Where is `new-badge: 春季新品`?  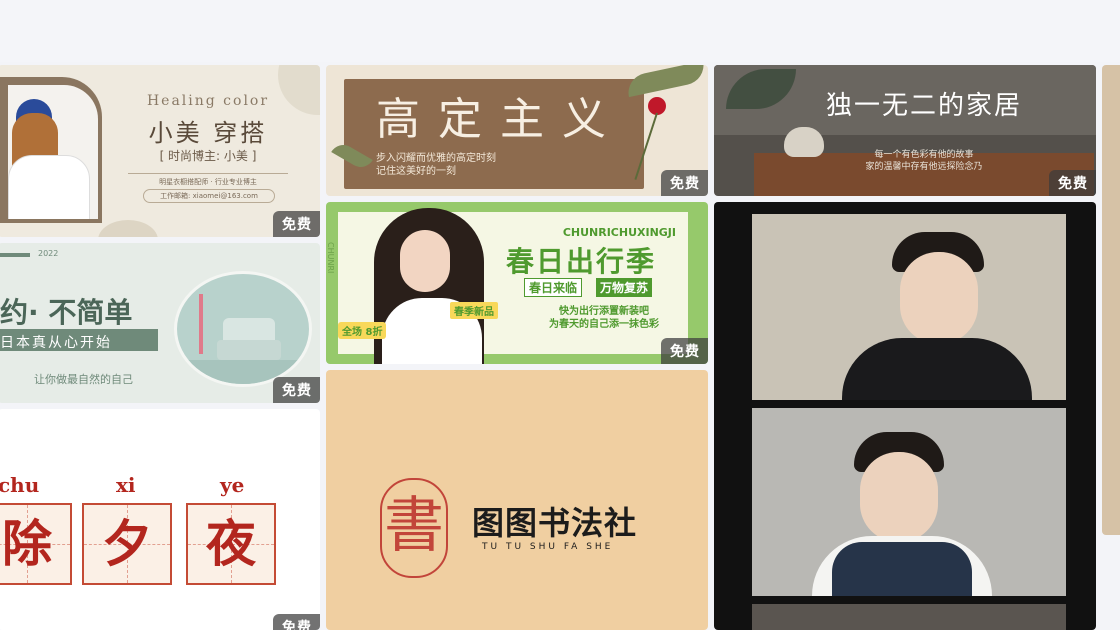 new-badge: 春季新品 is located at coordinates (474, 310).